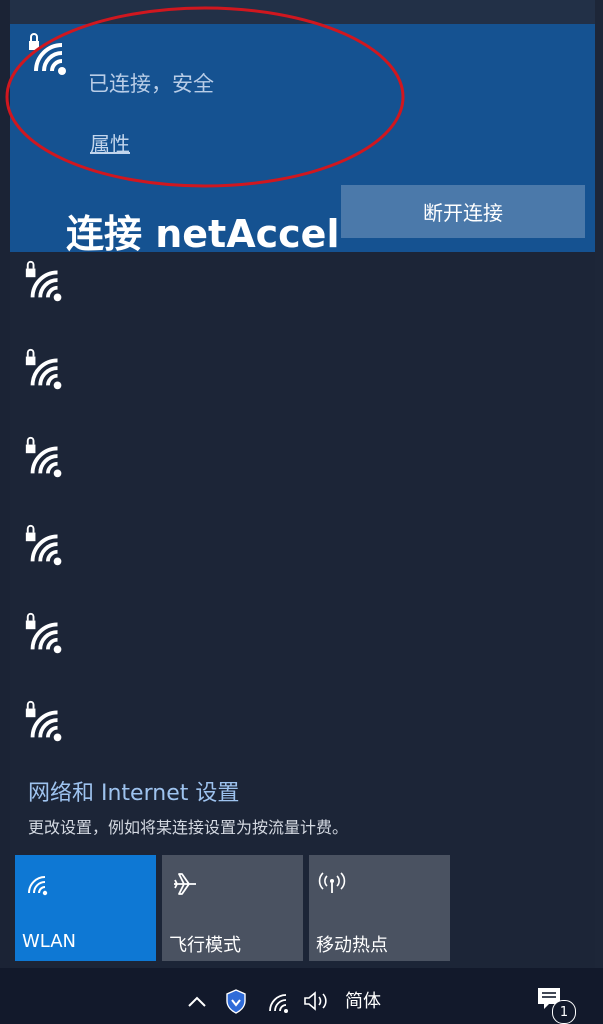 This screenshot has height=1024, width=603. Describe the element at coordinates (316, 1001) in the screenshot. I see `volume-icon` at that location.